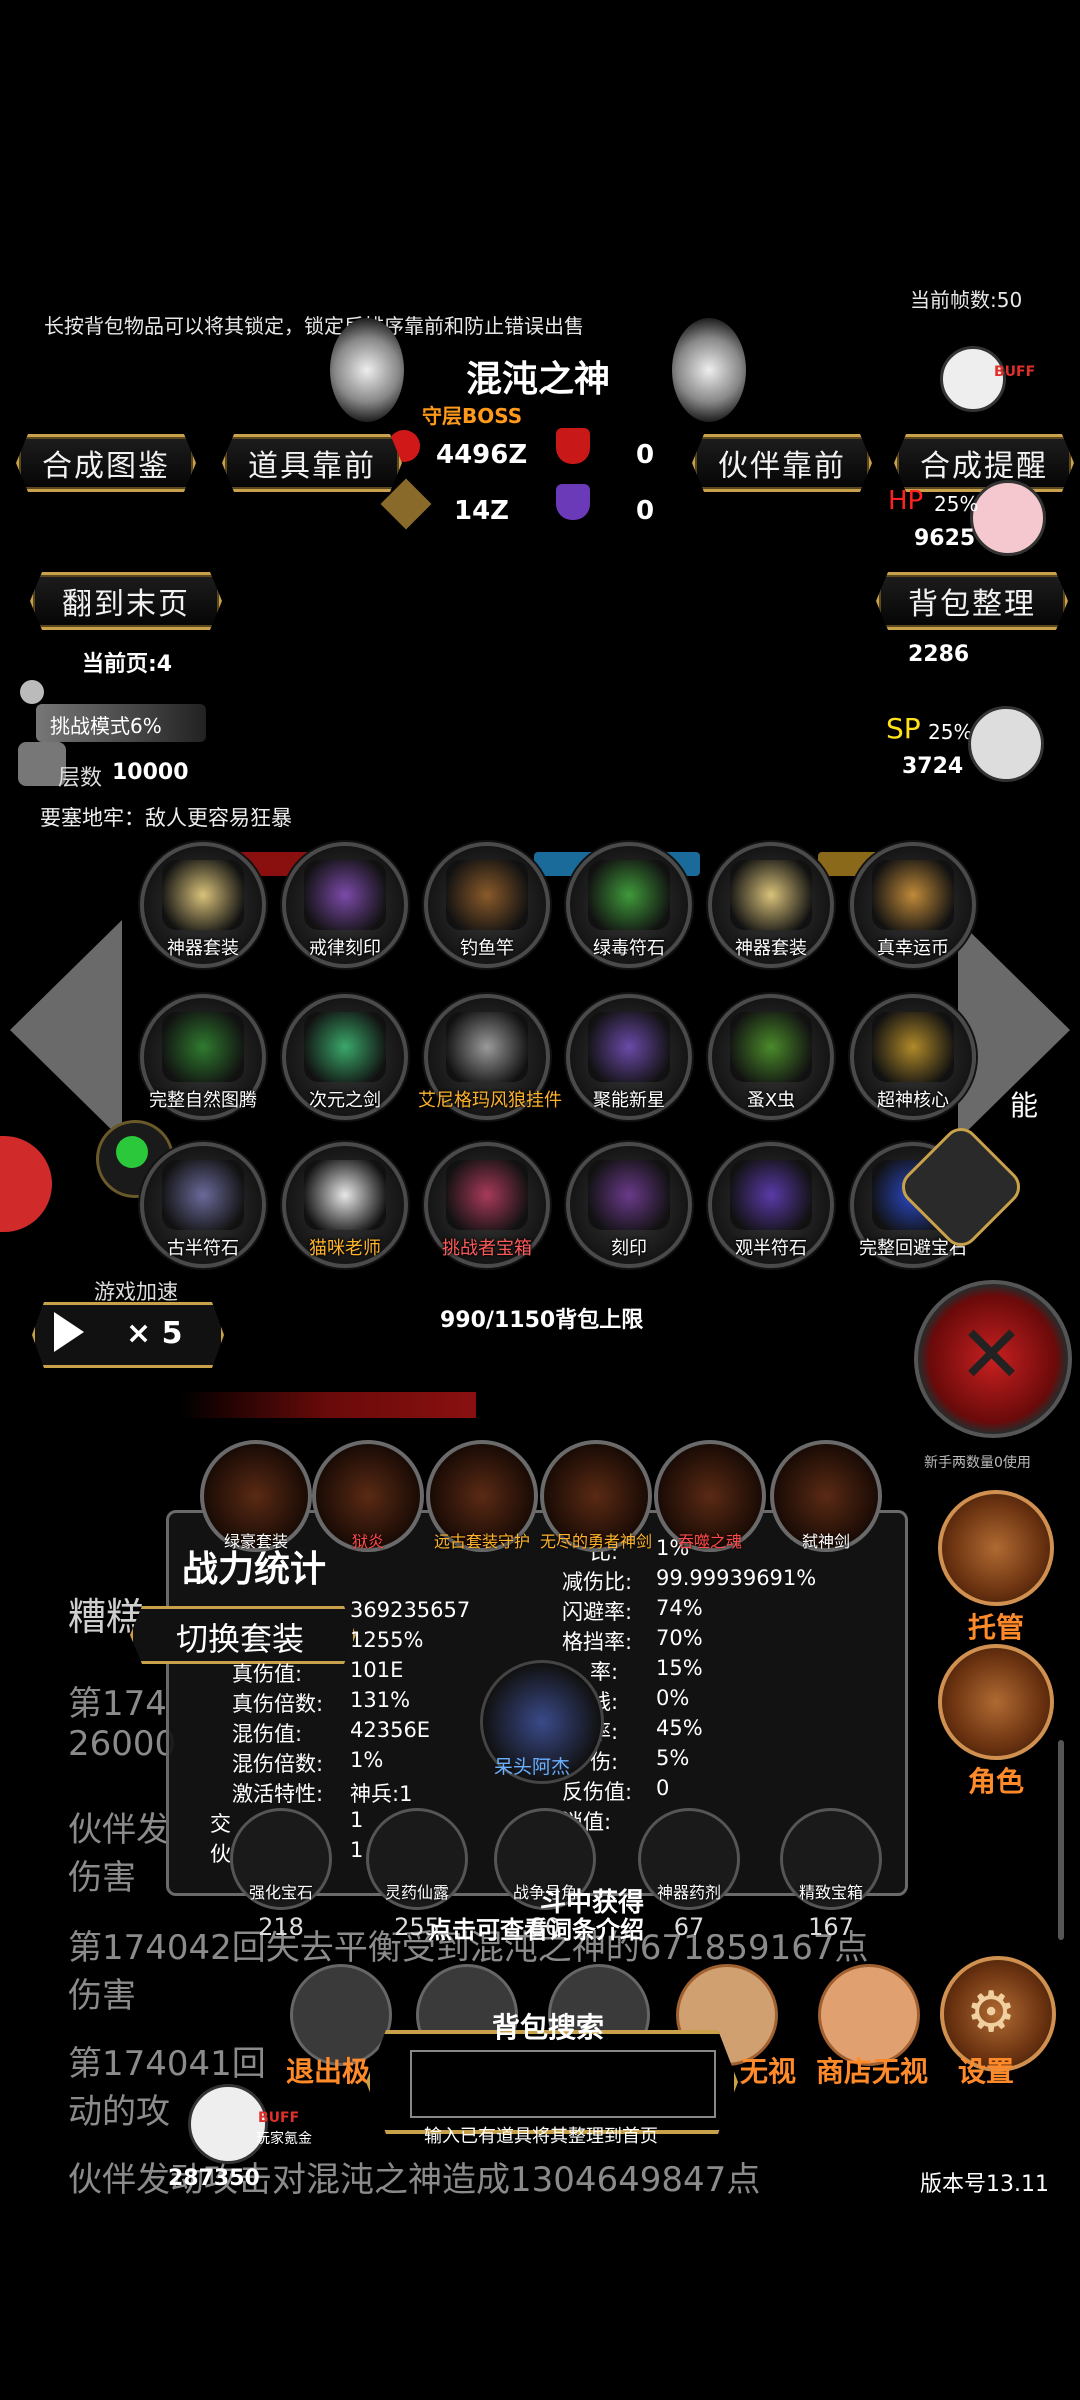 This screenshot has height=2400, width=1080. What do you see at coordinates (203, 1100) in the screenshot?
I see `item-label: 完整自然图腾` at bounding box center [203, 1100].